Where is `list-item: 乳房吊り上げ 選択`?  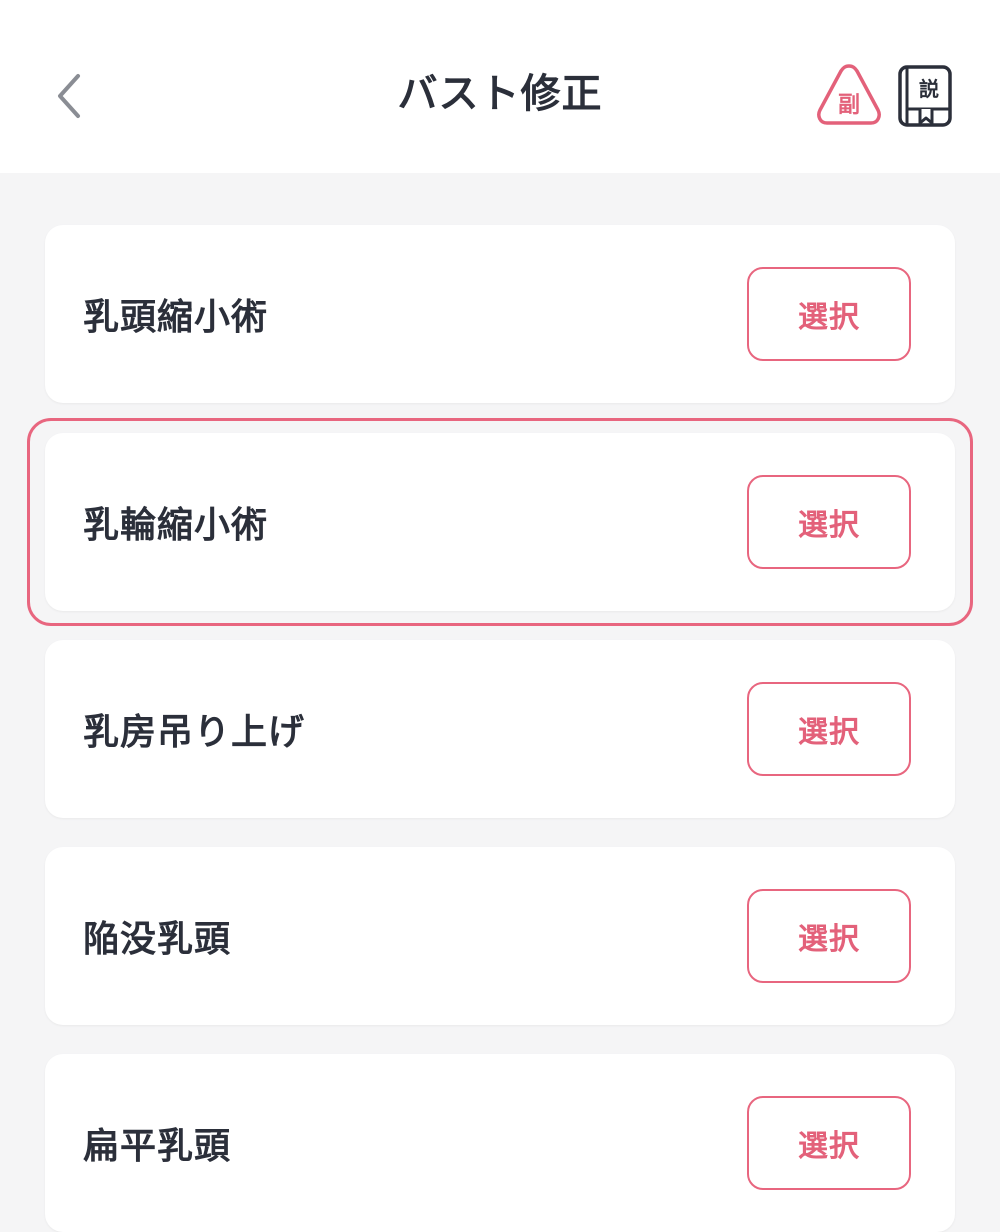
list-item: 乳房吊り上げ 選択 is located at coordinates (500, 729).